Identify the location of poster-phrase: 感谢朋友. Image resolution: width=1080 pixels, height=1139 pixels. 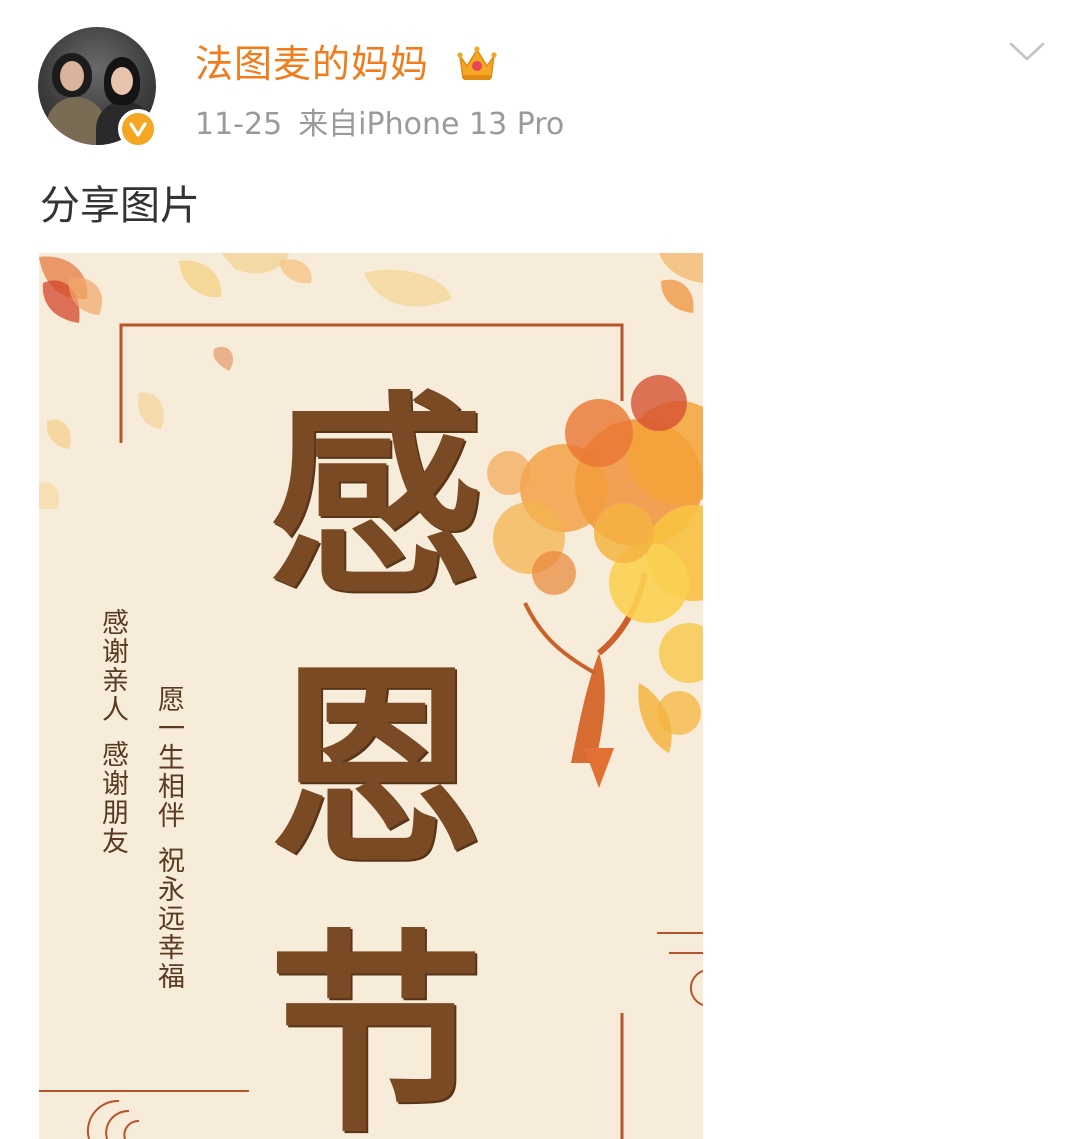
(112, 798).